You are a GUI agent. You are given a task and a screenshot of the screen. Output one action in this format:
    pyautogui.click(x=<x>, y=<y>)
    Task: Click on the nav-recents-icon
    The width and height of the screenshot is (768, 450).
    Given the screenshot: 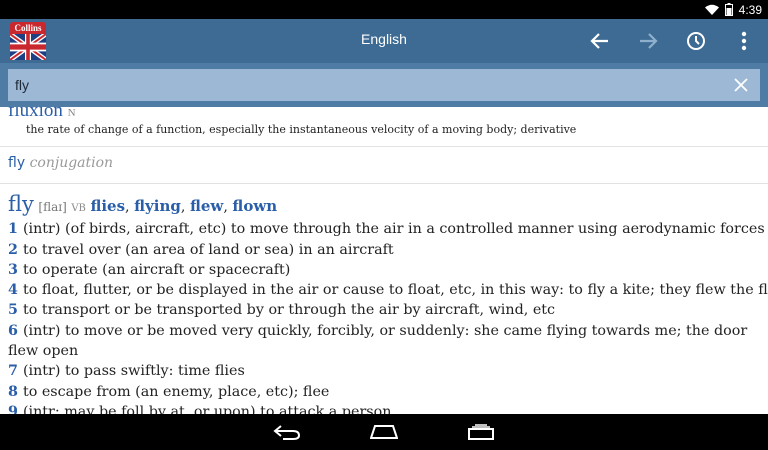 What is the action you would take?
    pyautogui.click(x=481, y=432)
    